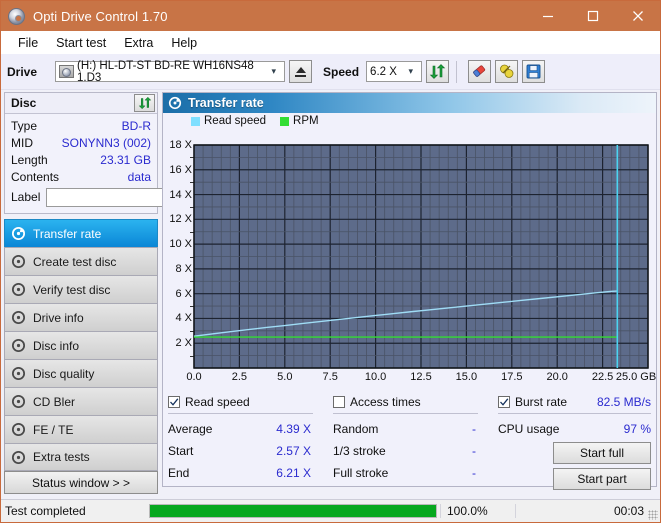 This screenshot has width=661, height=523. I want to click on stat-row-random: Random -, so click(415, 429).